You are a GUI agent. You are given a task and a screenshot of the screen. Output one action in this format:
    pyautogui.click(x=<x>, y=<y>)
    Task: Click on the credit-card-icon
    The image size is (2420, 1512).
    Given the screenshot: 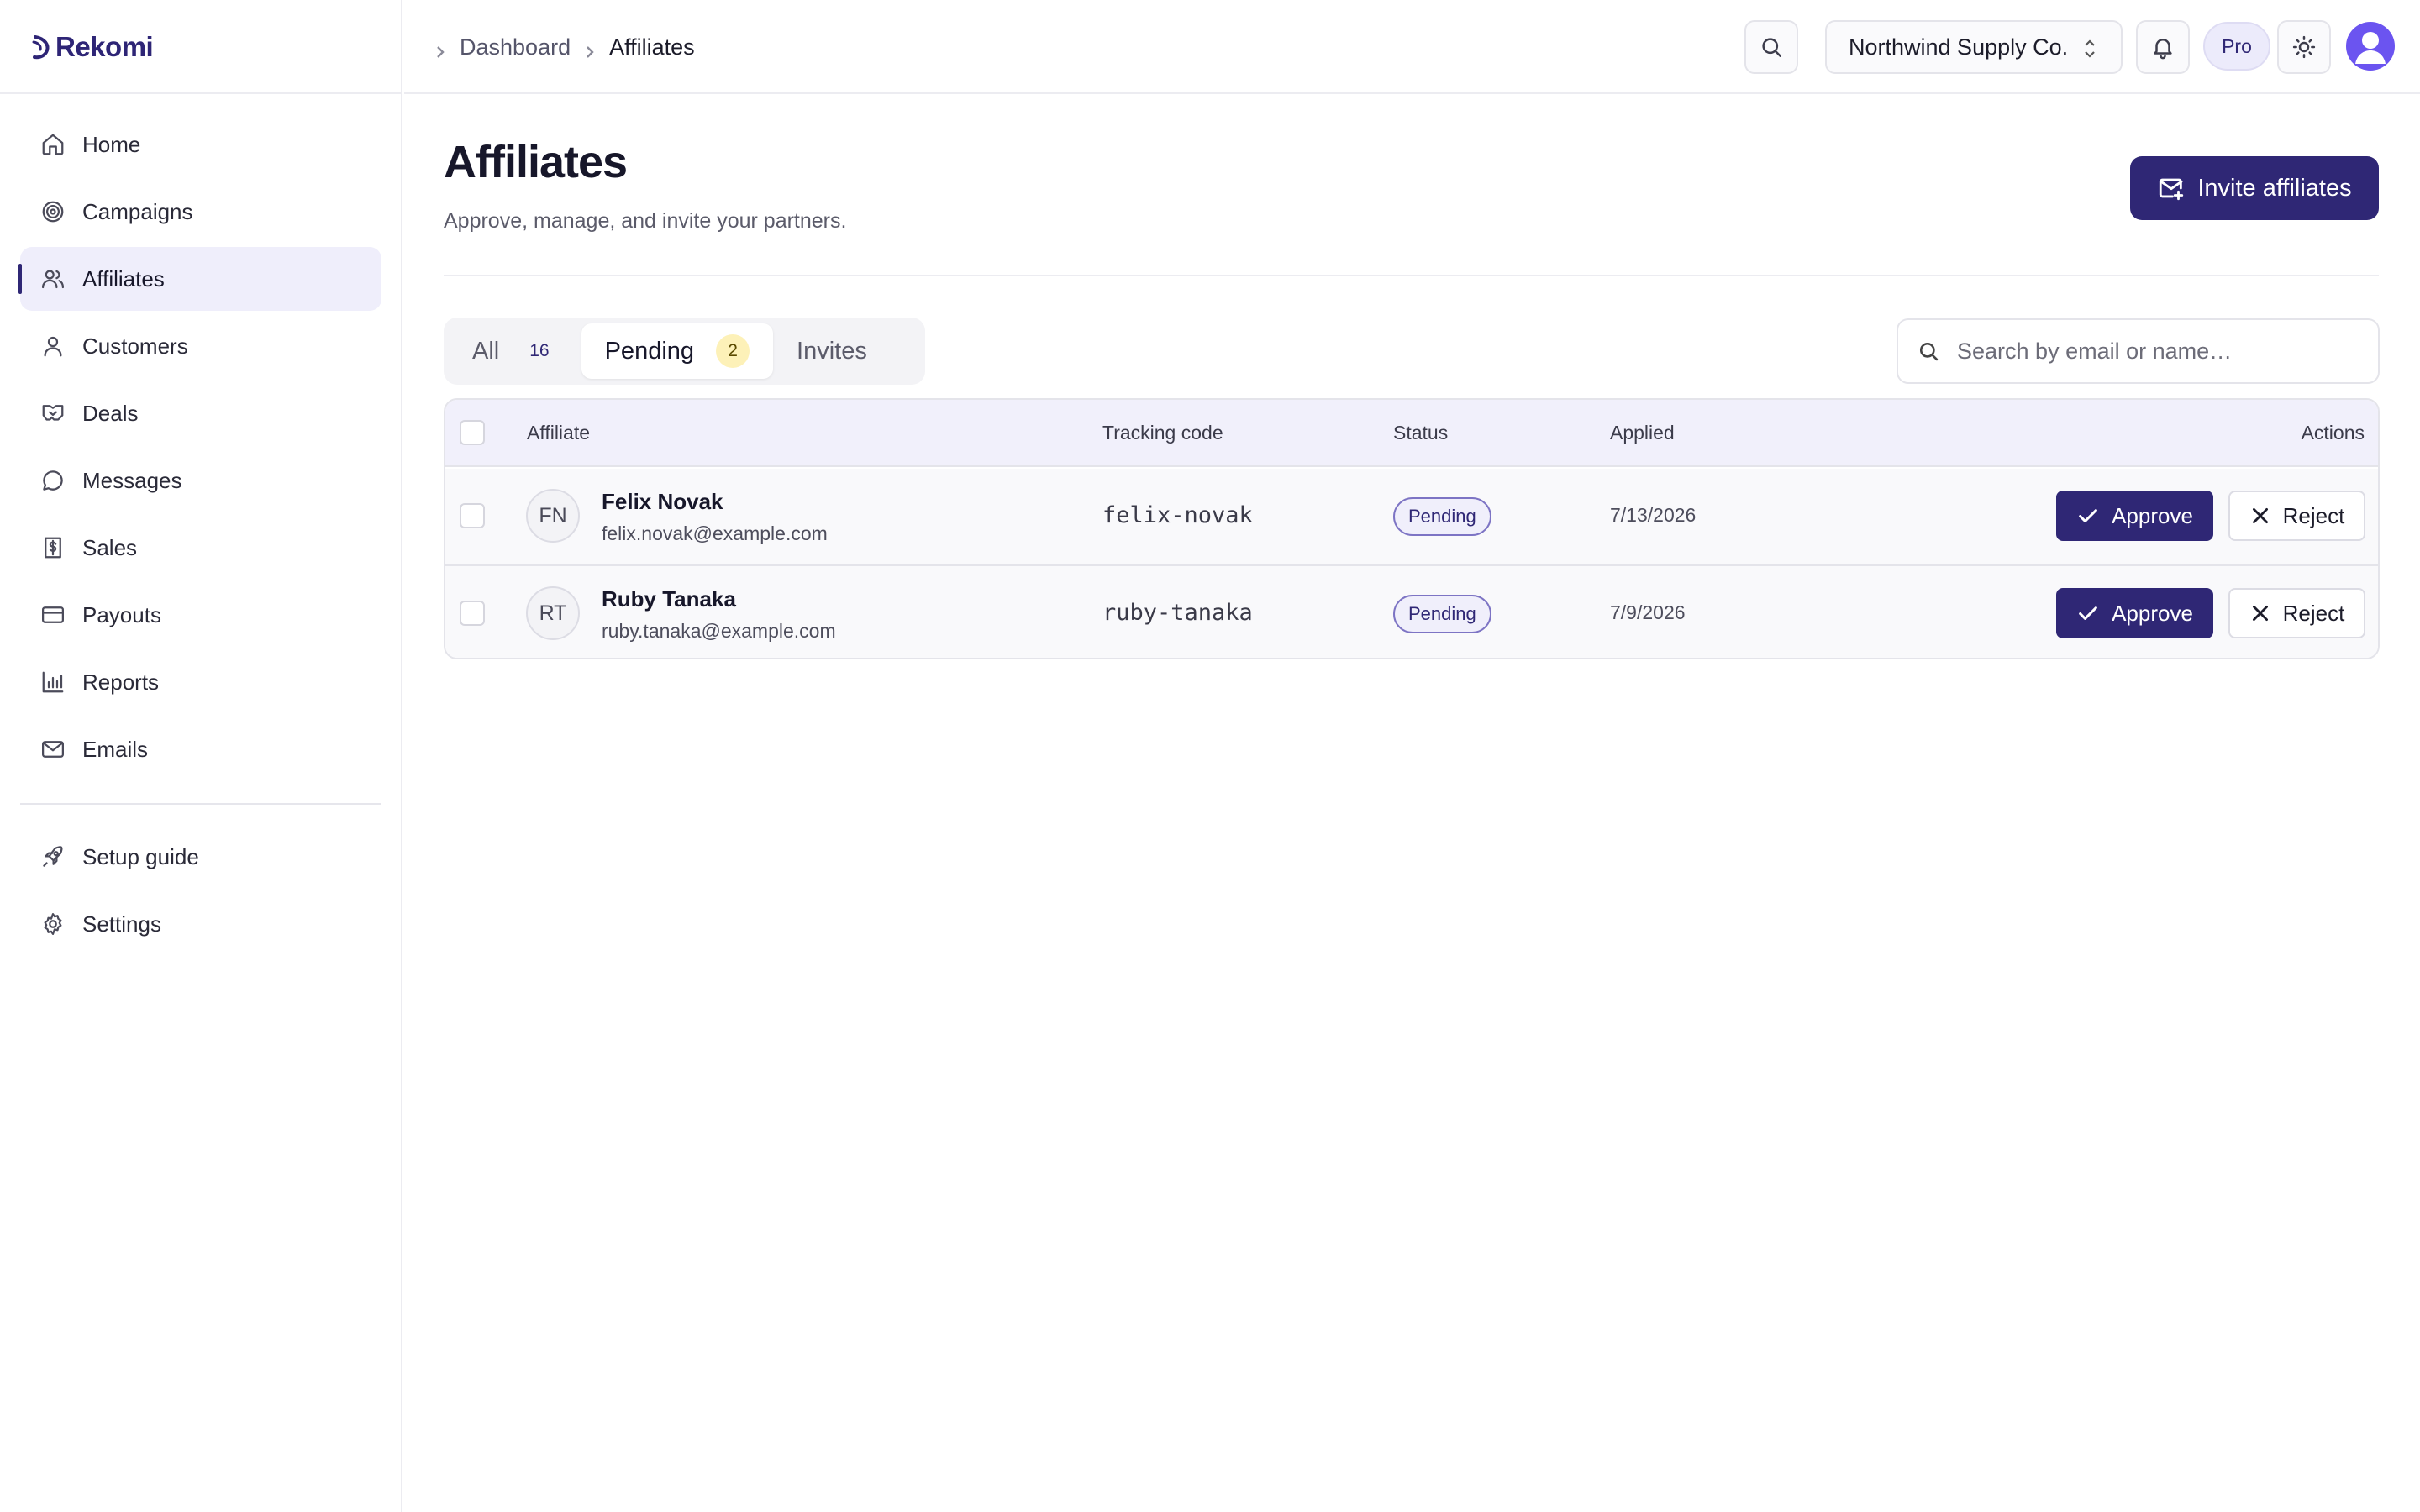 What is the action you would take?
    pyautogui.click(x=53, y=614)
    